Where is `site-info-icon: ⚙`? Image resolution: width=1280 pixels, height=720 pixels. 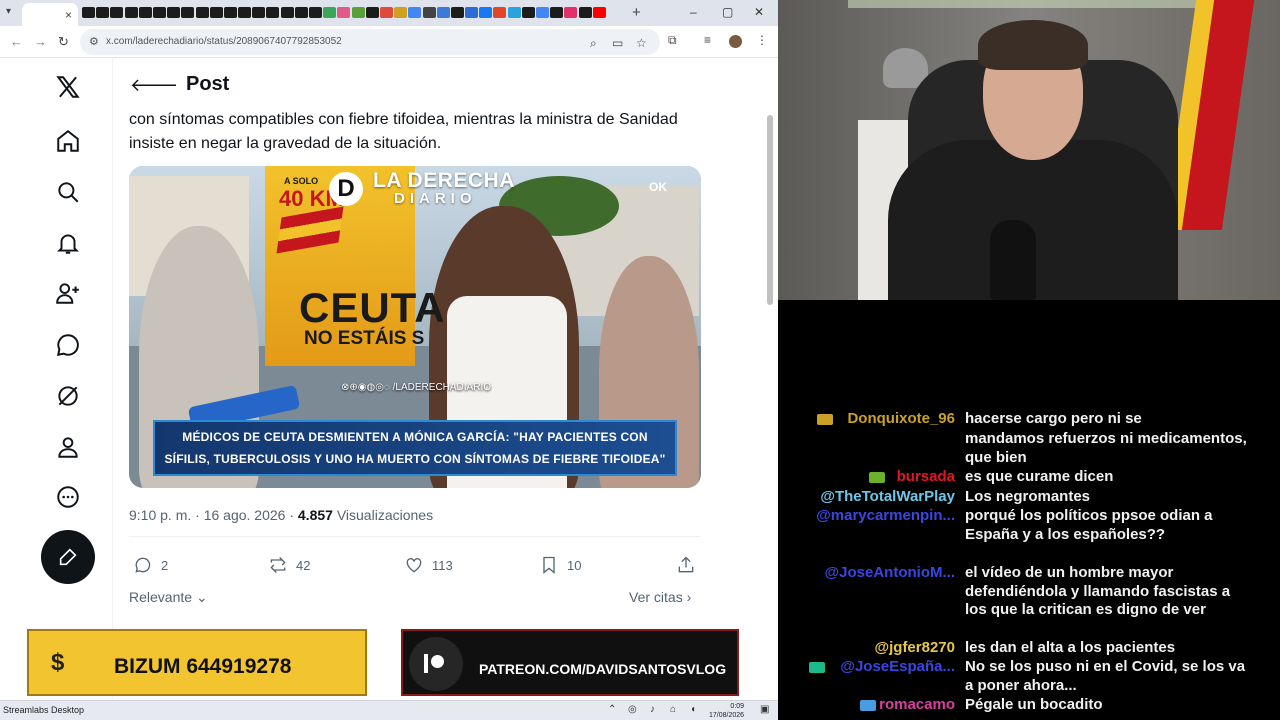
site-info-icon: ⚙ is located at coordinates (94, 41).